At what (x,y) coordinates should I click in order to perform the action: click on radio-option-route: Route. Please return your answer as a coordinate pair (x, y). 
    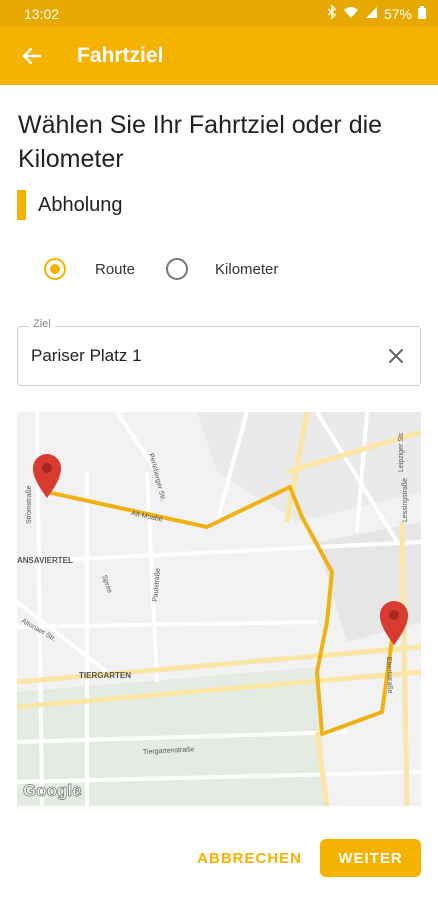
    Looking at the image, I should click on (89, 269).